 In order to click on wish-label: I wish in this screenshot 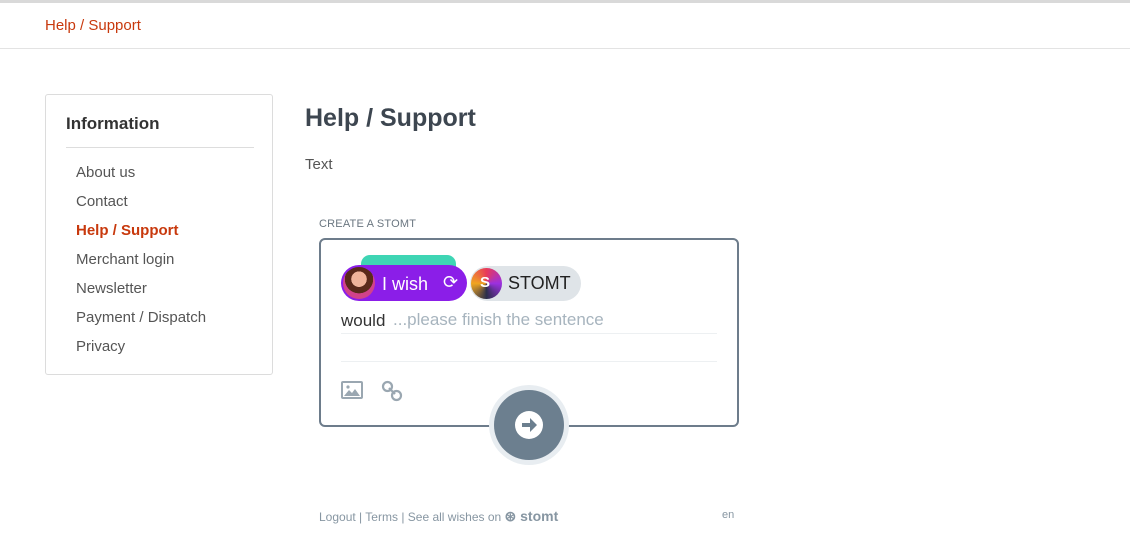, I will do `click(405, 284)`.